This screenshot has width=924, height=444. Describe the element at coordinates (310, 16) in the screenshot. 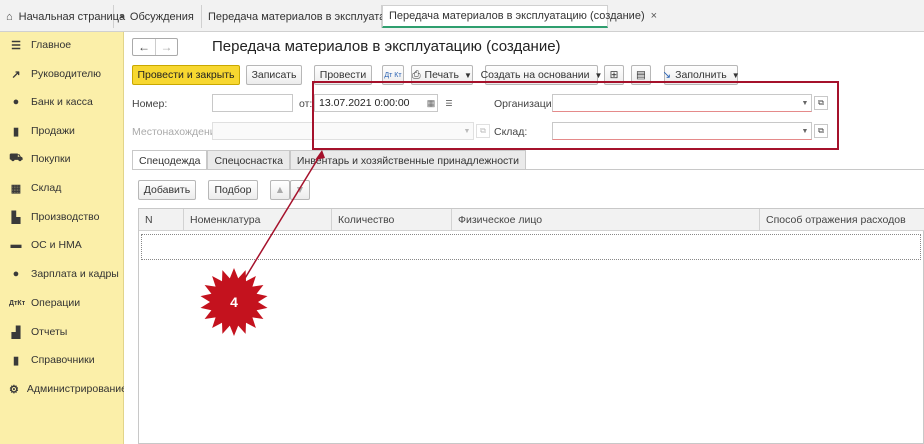

I see `tab-transfer-materials: Передача материалов в эксплуатацию ×` at that location.